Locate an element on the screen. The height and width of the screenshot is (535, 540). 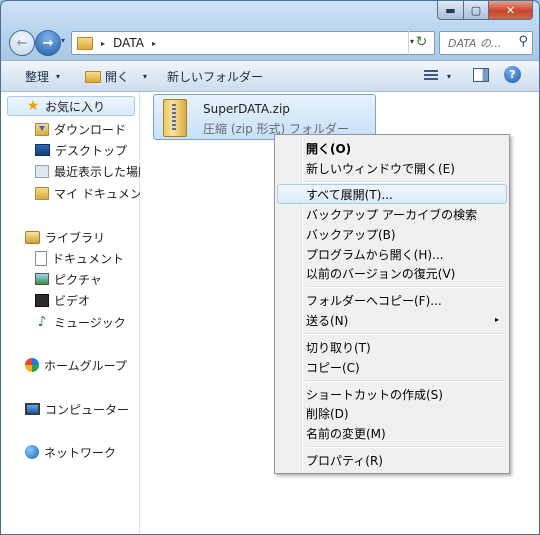
menu-item-send-to: 送る(N) ▸ is located at coordinates (392, 320).